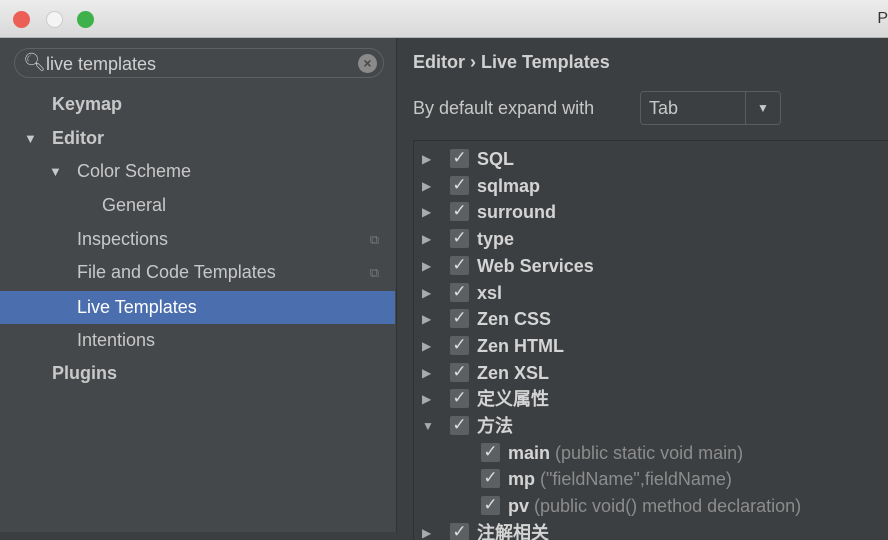 The height and width of the screenshot is (540, 888). I want to click on template-group: ▶ ✓ Web Services, so click(651, 266).